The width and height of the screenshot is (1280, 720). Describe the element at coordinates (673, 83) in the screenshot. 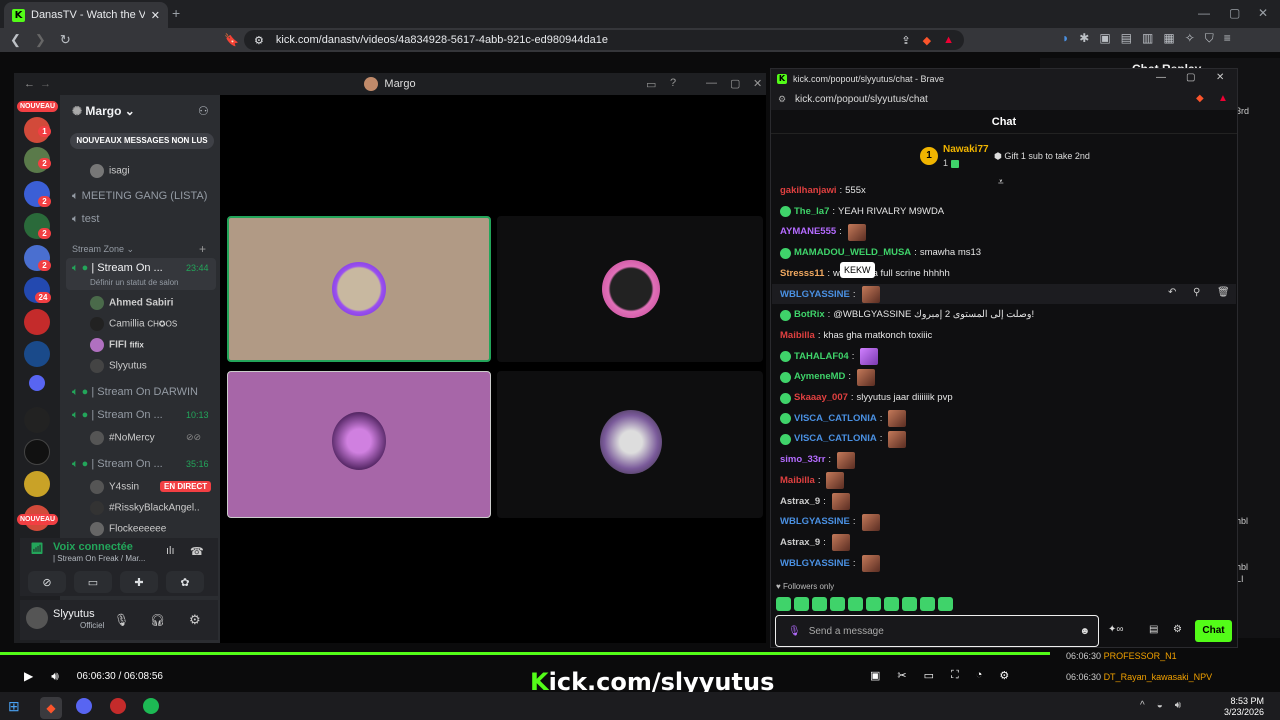

I see `help-icon: ?` at that location.